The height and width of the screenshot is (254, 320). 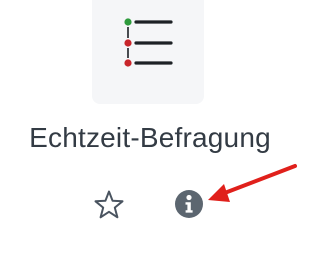 What do you see at coordinates (148, 42) in the screenshot?
I see `list-icon` at bounding box center [148, 42].